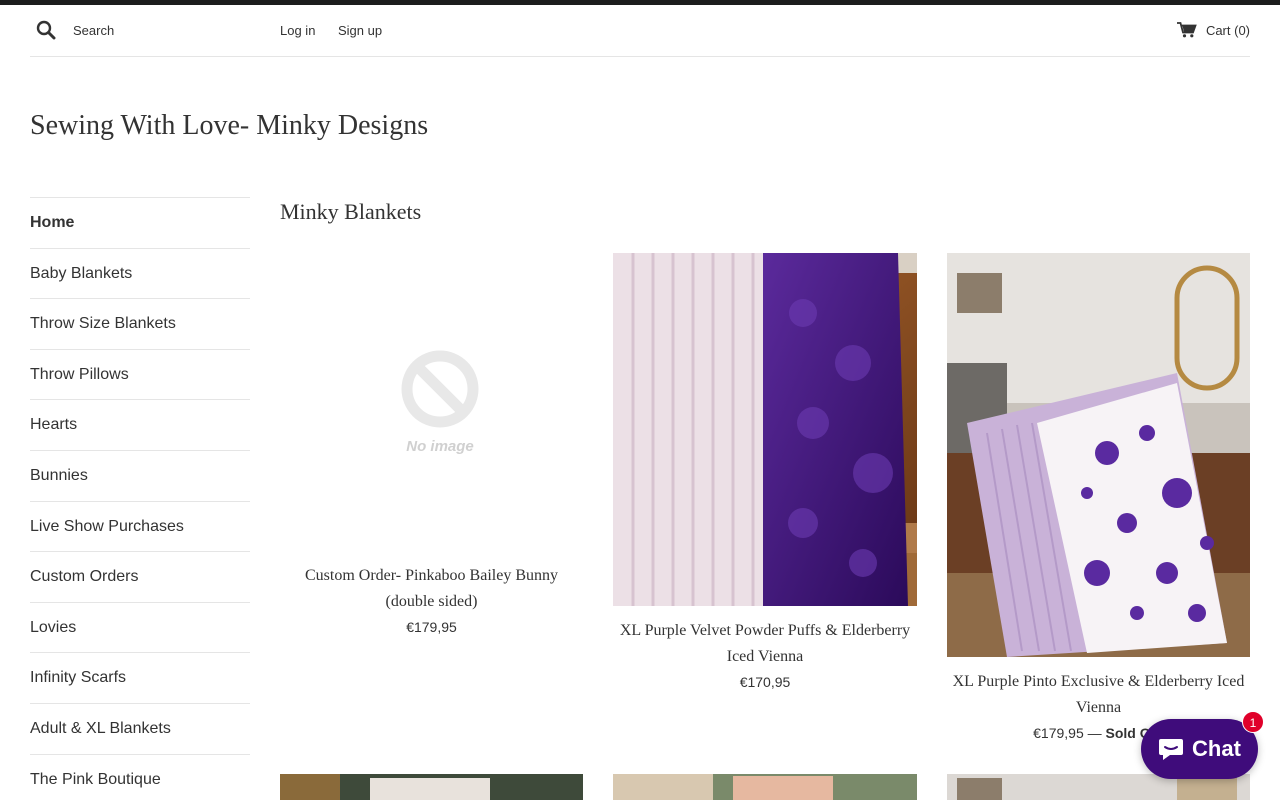  What do you see at coordinates (140, 526) in the screenshot?
I see `sidebar-item-live-show-purchases: Live Show Purchases` at bounding box center [140, 526].